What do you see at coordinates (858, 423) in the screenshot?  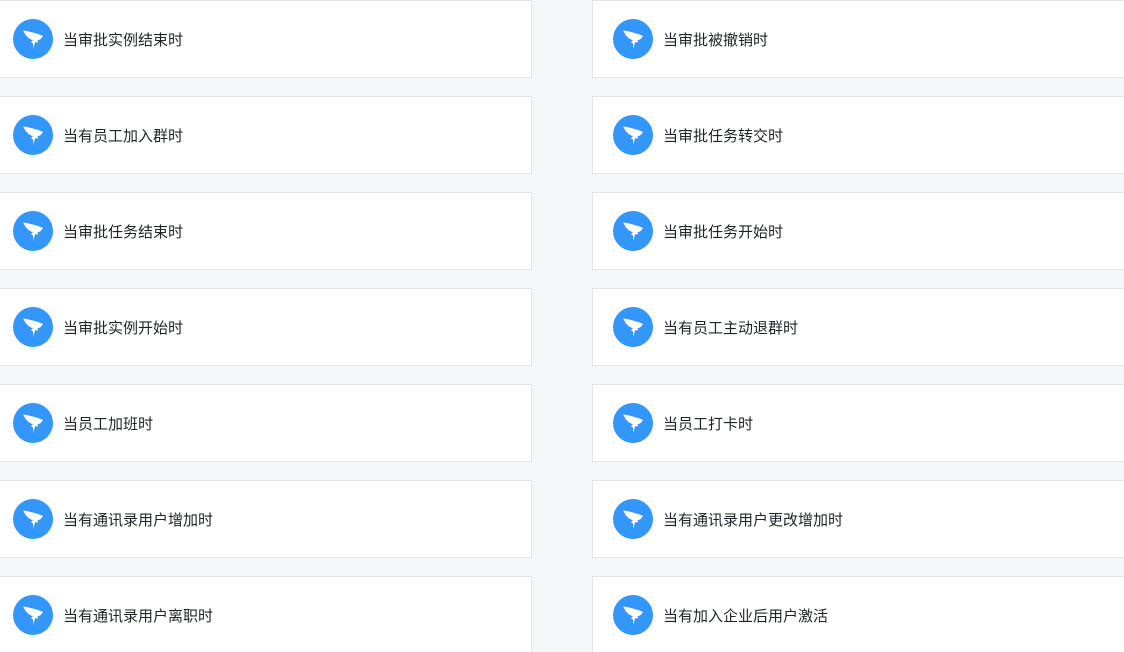 I see `trigger-card-employee-clock-in: 当员工打卡时` at bounding box center [858, 423].